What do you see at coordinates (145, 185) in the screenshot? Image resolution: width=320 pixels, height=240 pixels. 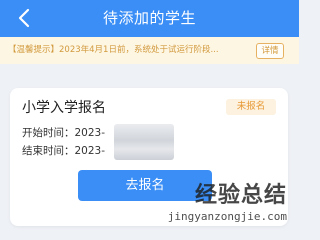 I see `go-register-button: 去报名` at bounding box center [145, 185].